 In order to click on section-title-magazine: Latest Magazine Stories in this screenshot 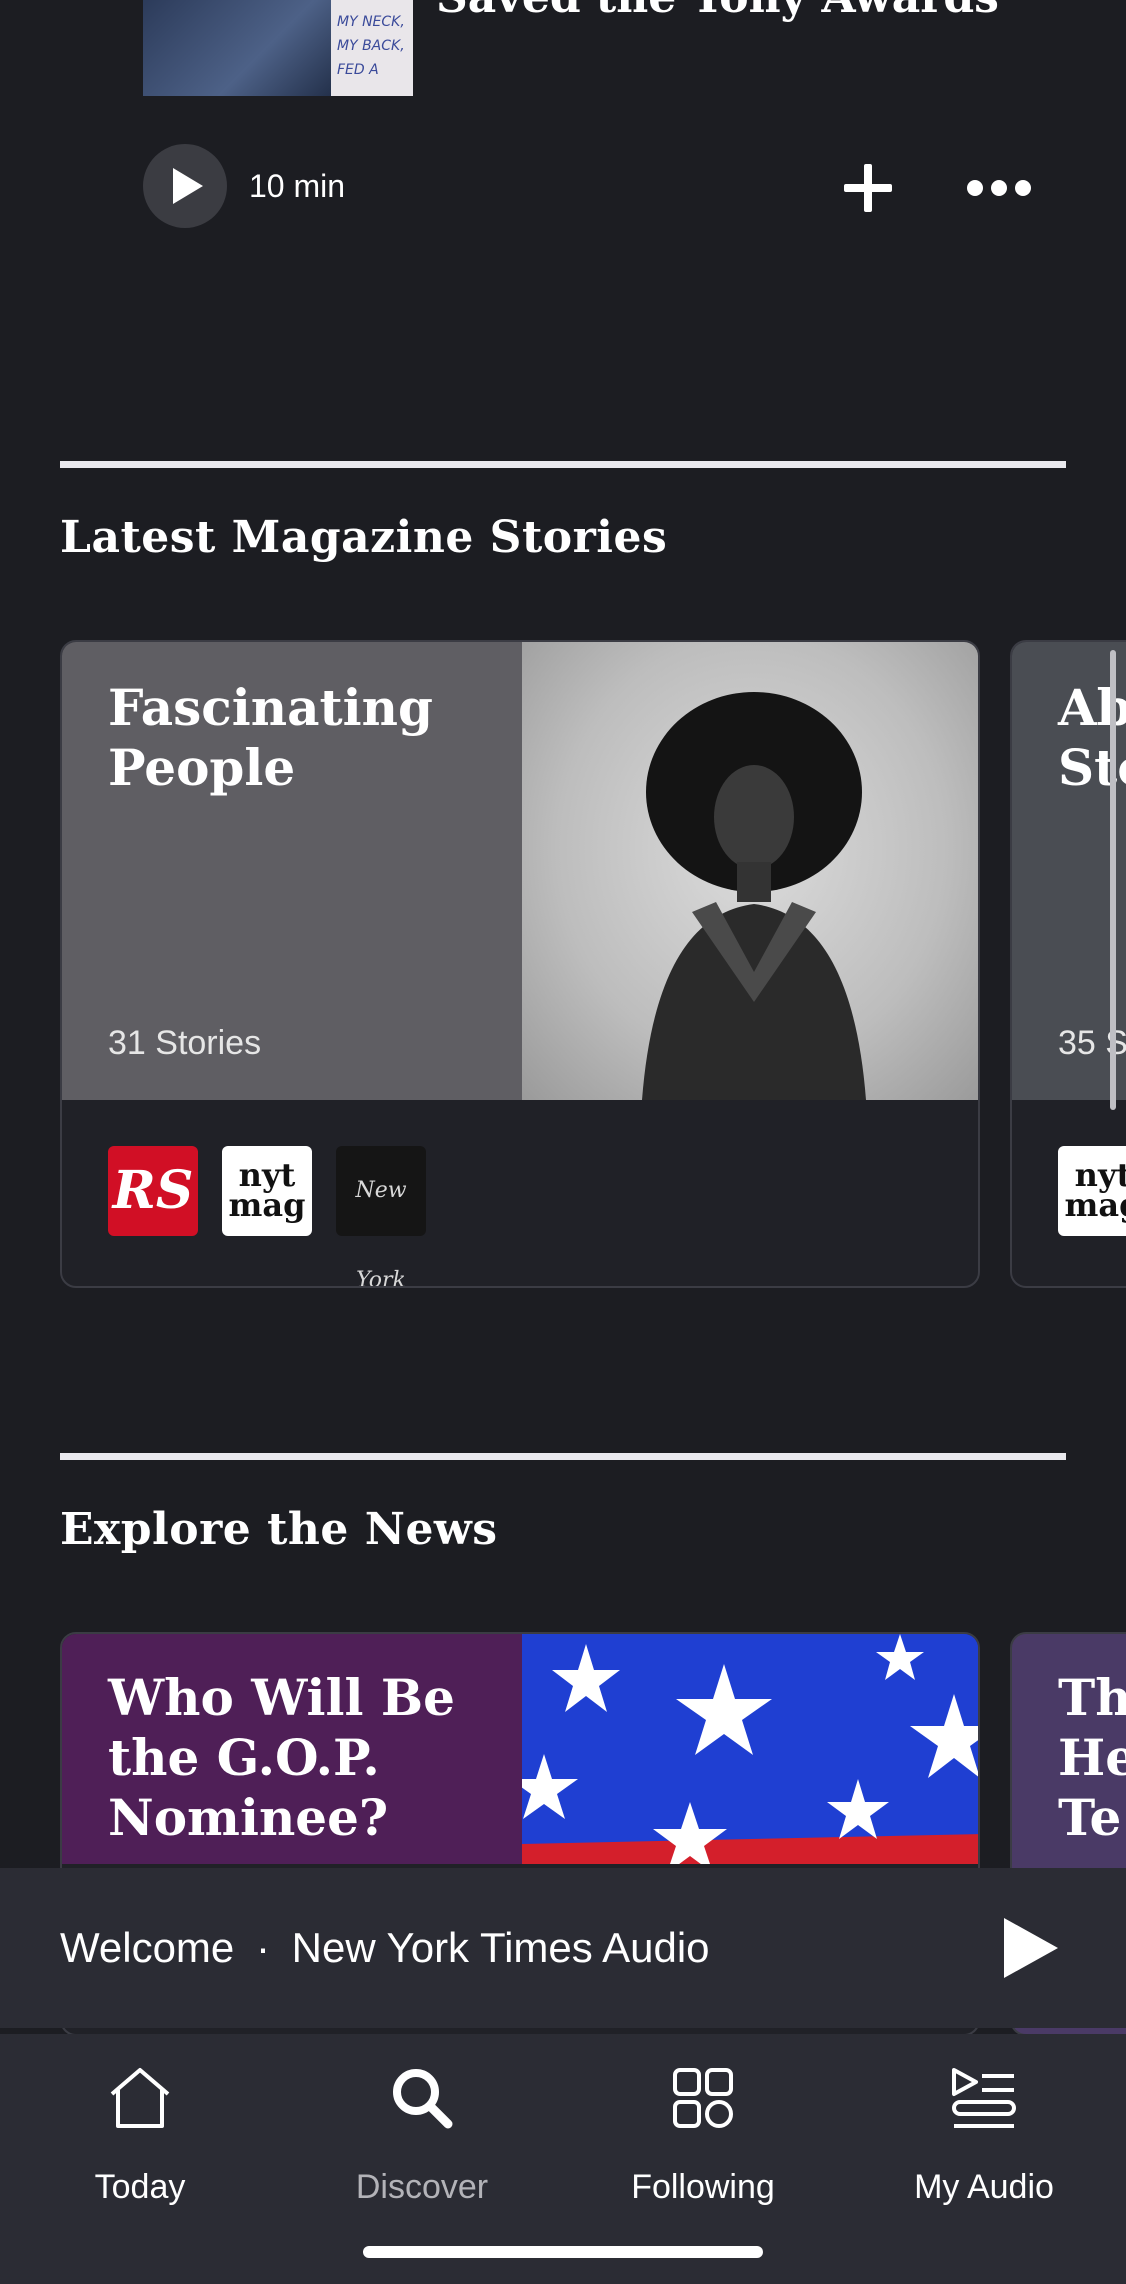, I will do `click(364, 537)`.